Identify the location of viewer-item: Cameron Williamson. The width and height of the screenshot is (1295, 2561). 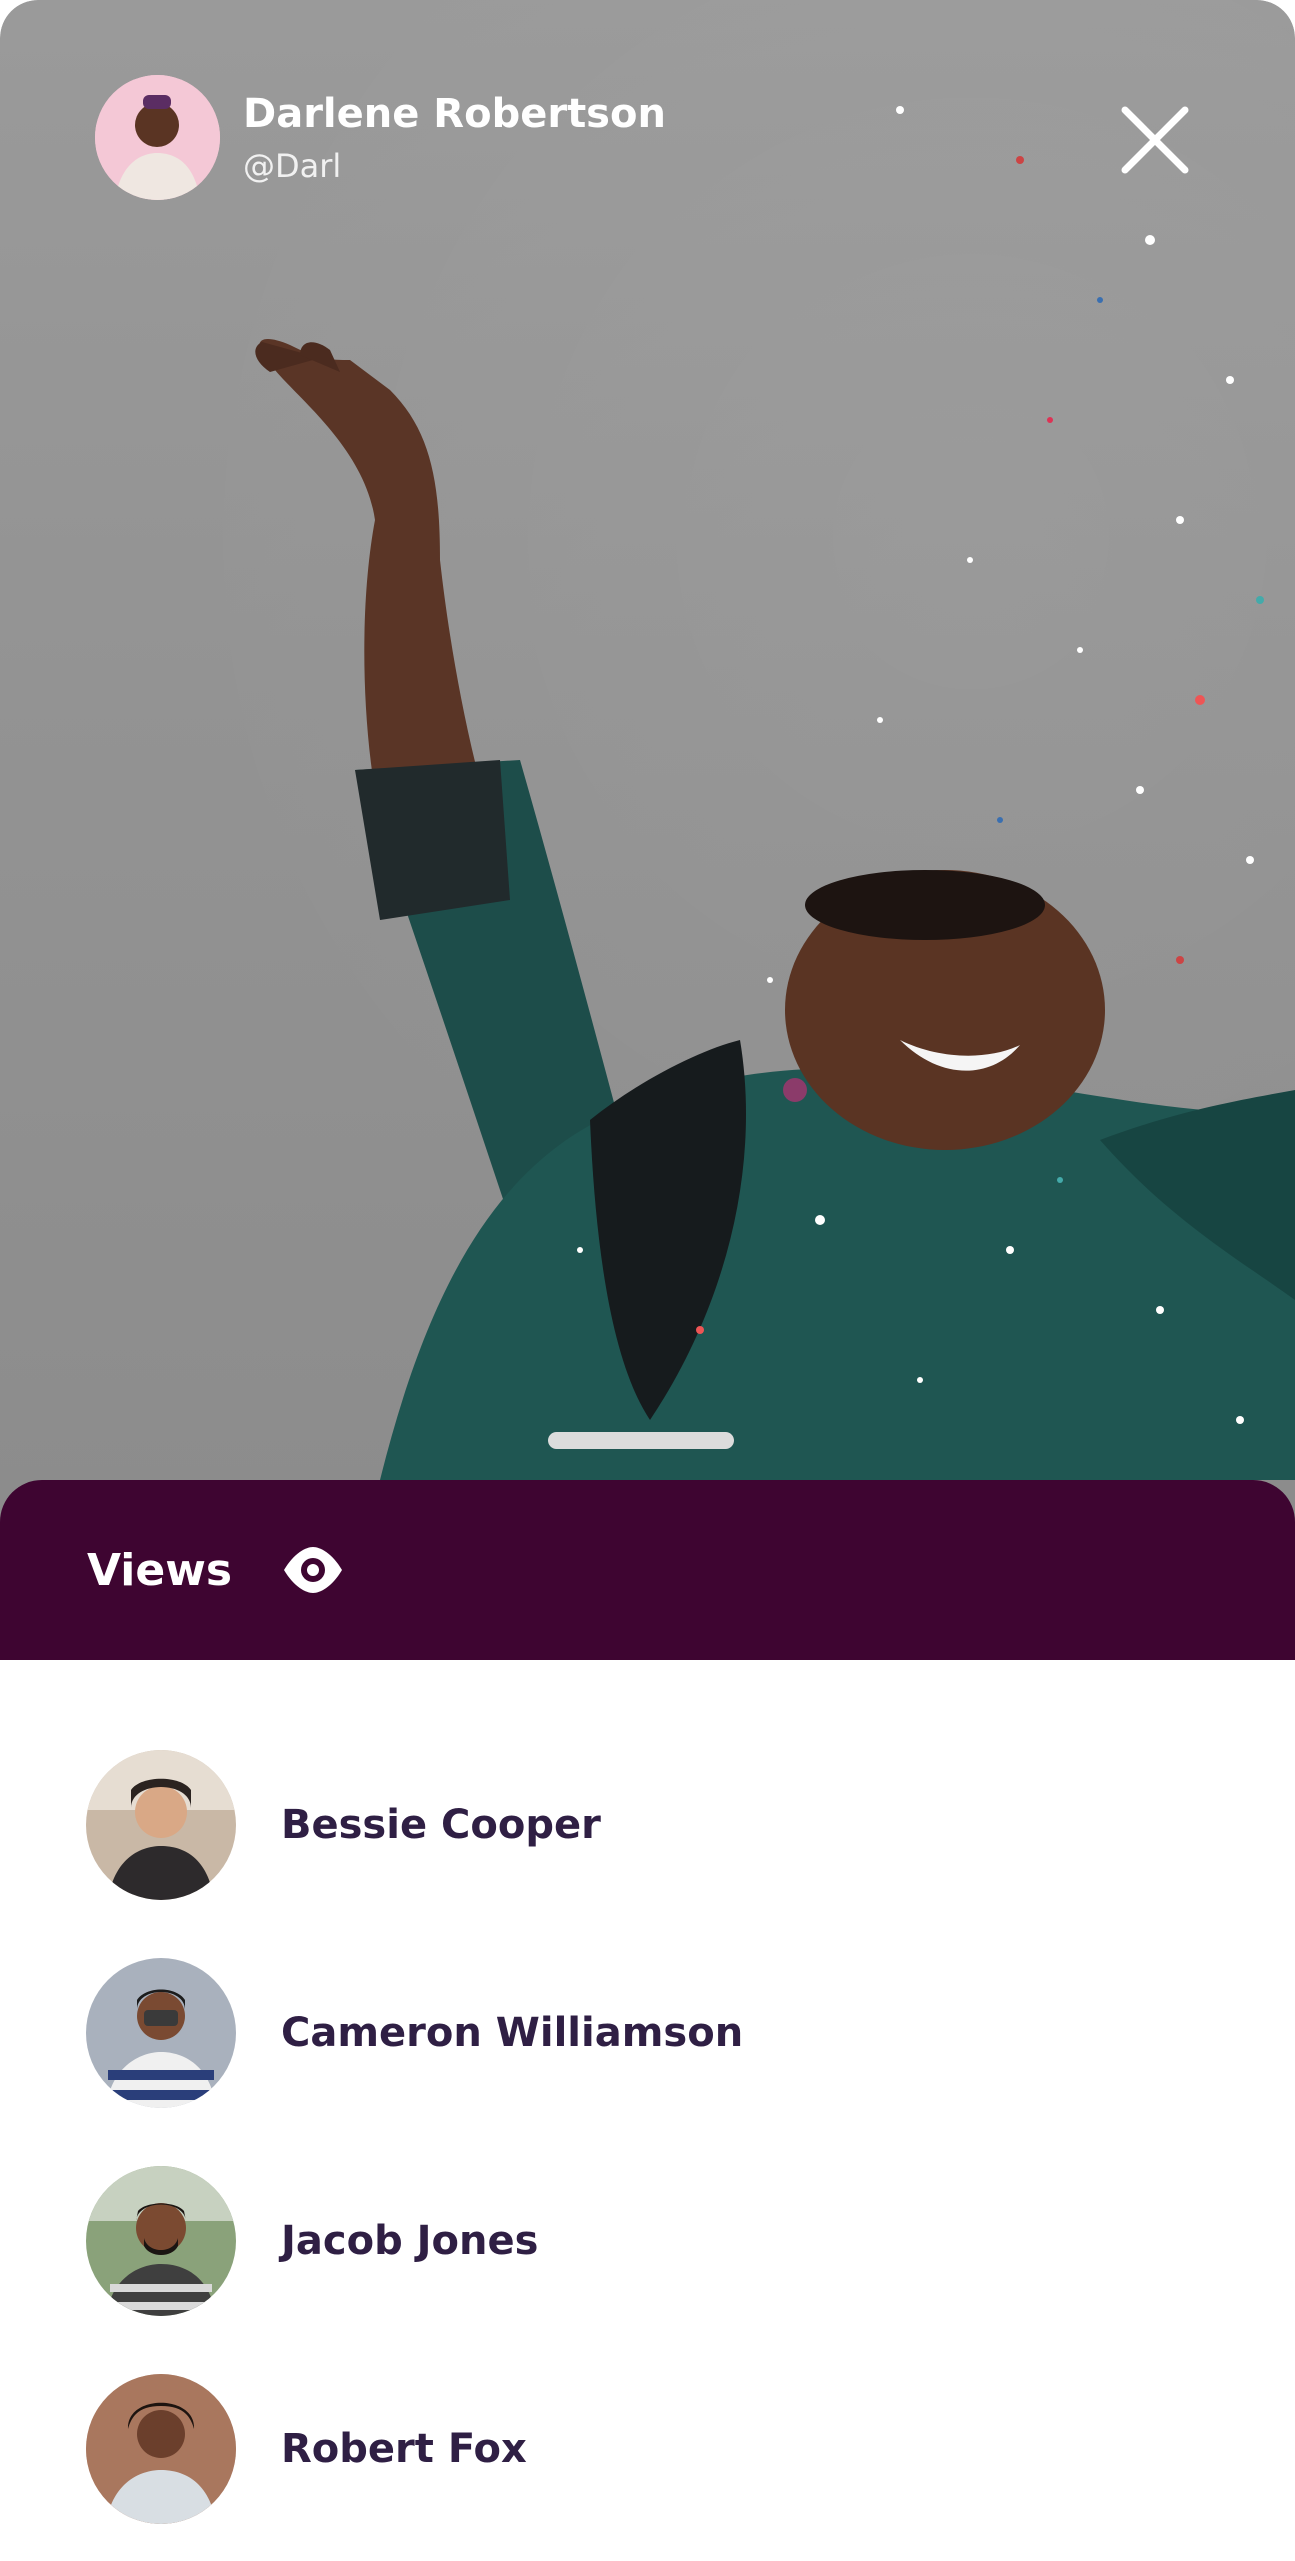
(646, 2033).